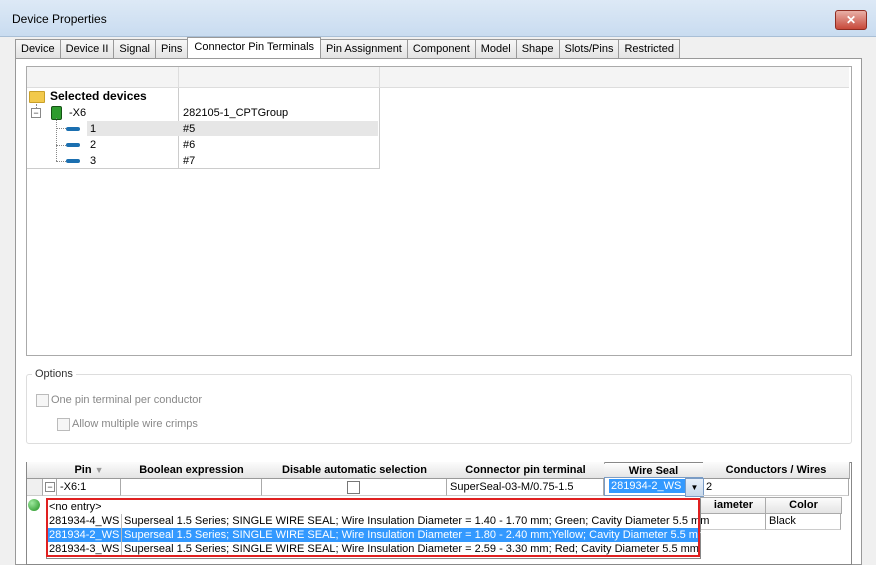  I want to click on close-button: ✕, so click(851, 20).